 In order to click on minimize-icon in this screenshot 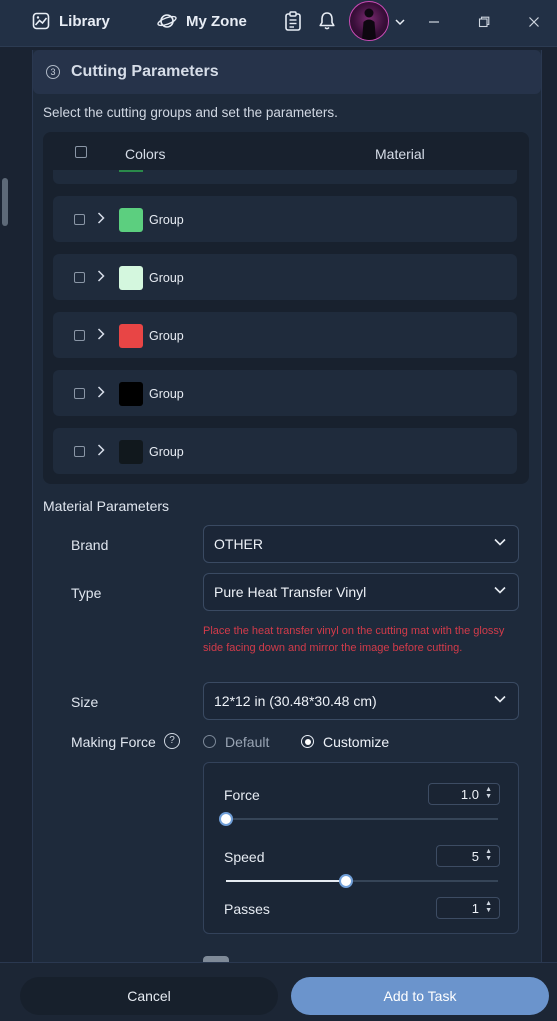, I will do `click(434, 22)`.